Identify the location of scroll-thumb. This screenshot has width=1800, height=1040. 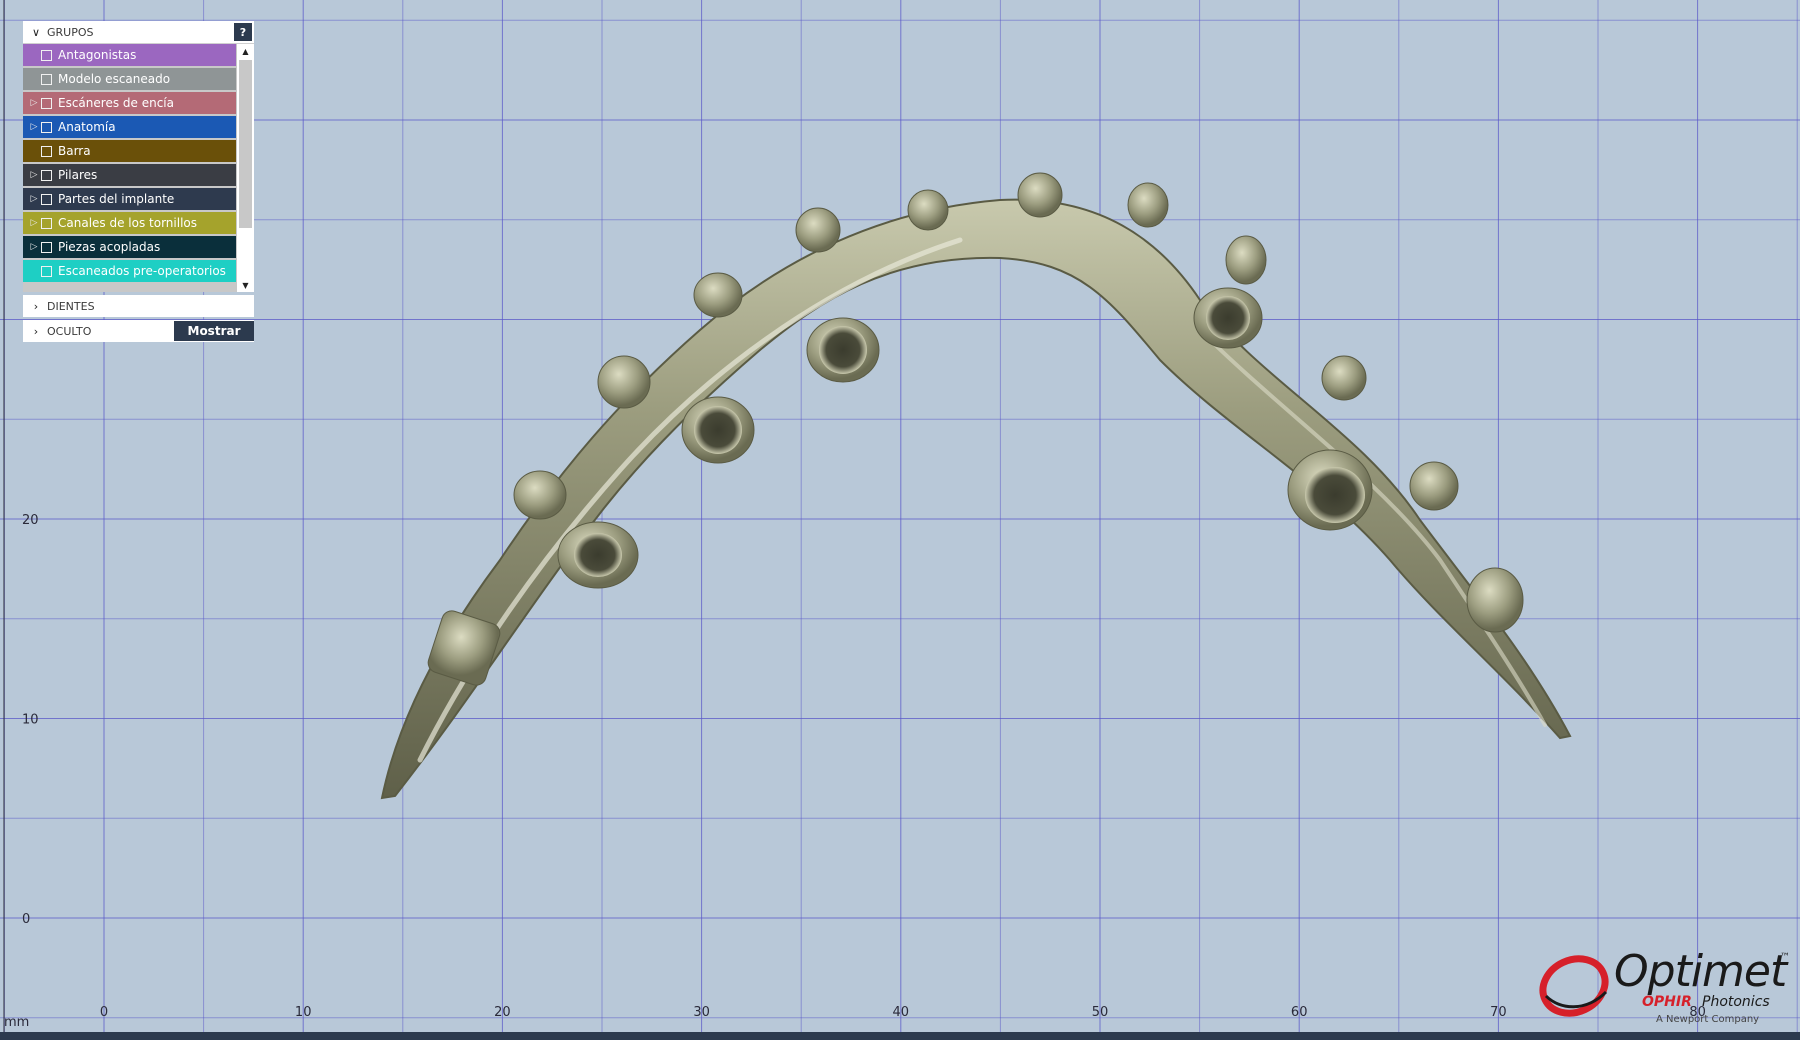
(245, 144).